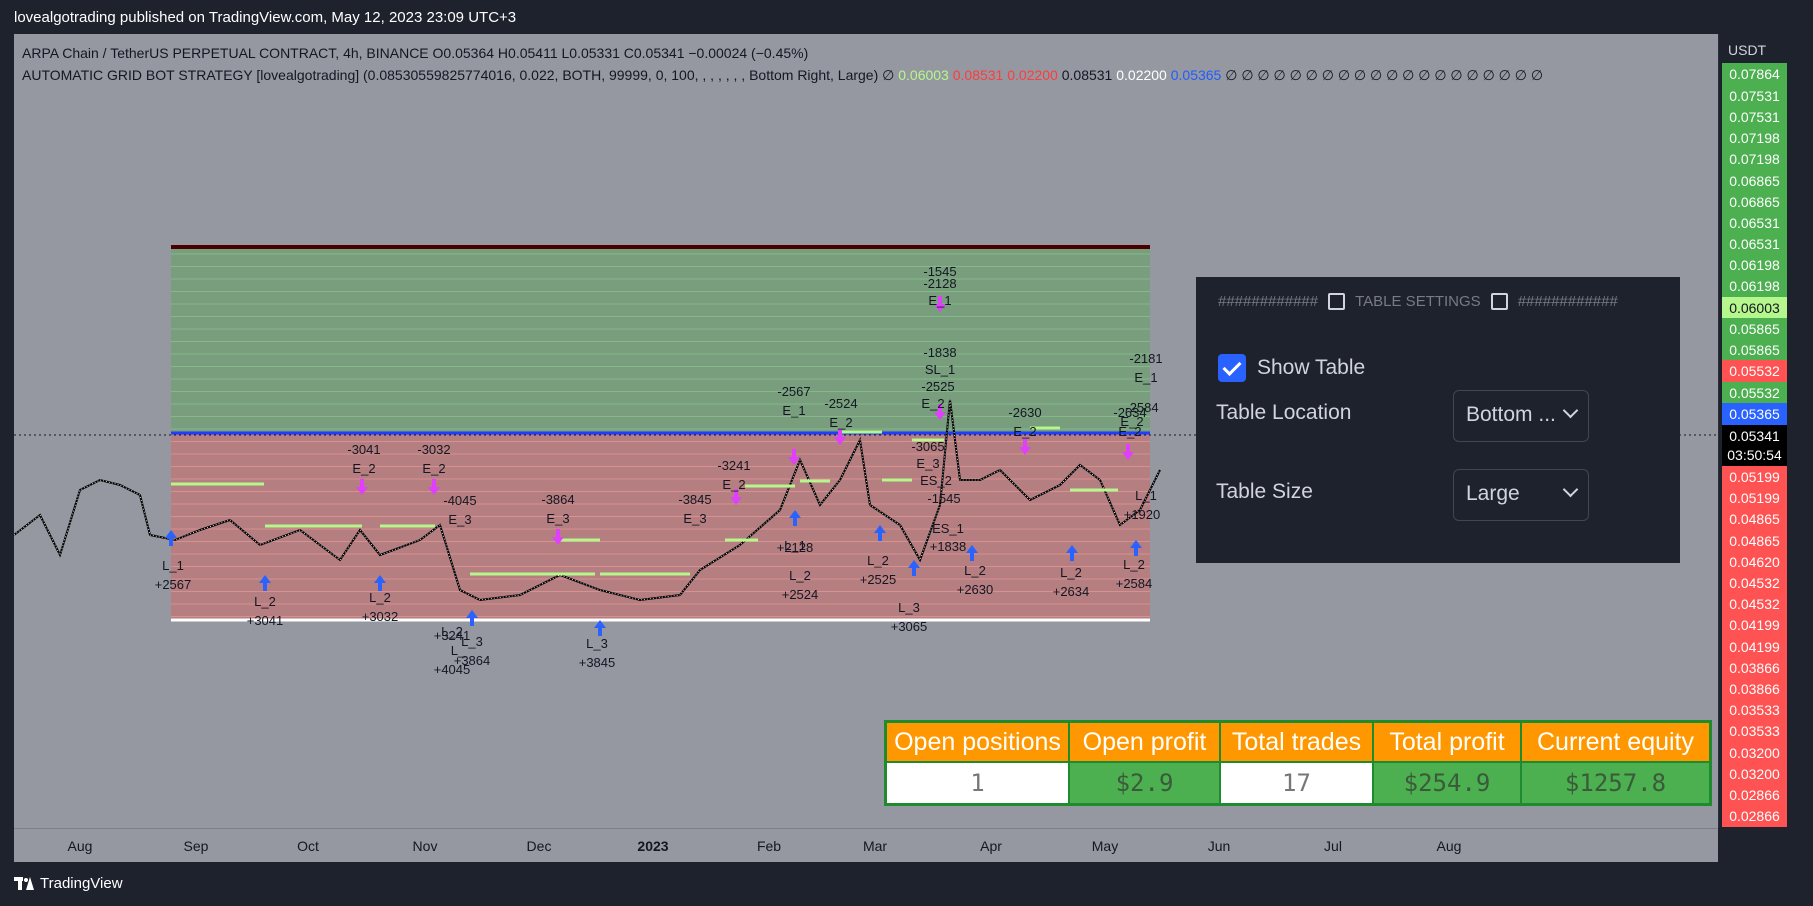 The image size is (1813, 906). I want to click on time-axis-label: Feb, so click(769, 846).